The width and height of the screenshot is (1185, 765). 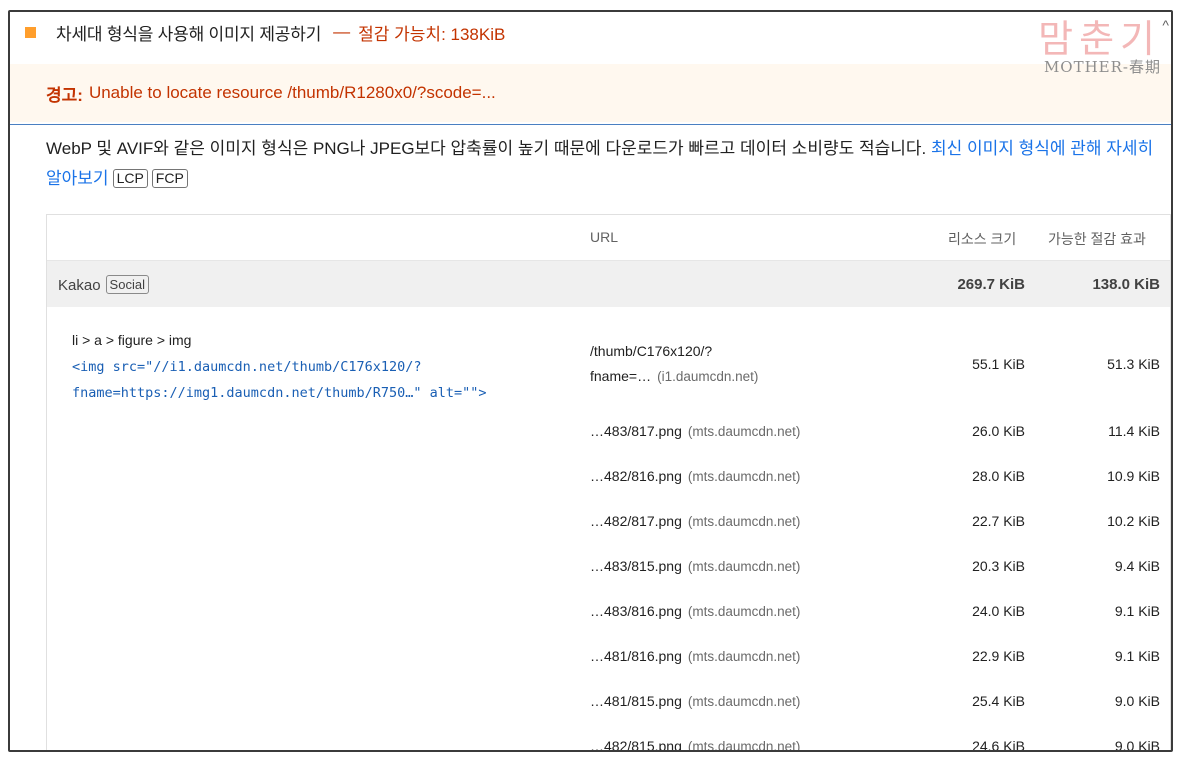 What do you see at coordinates (1134, 431) in the screenshot?
I see `row-savings: 11.4 KiB` at bounding box center [1134, 431].